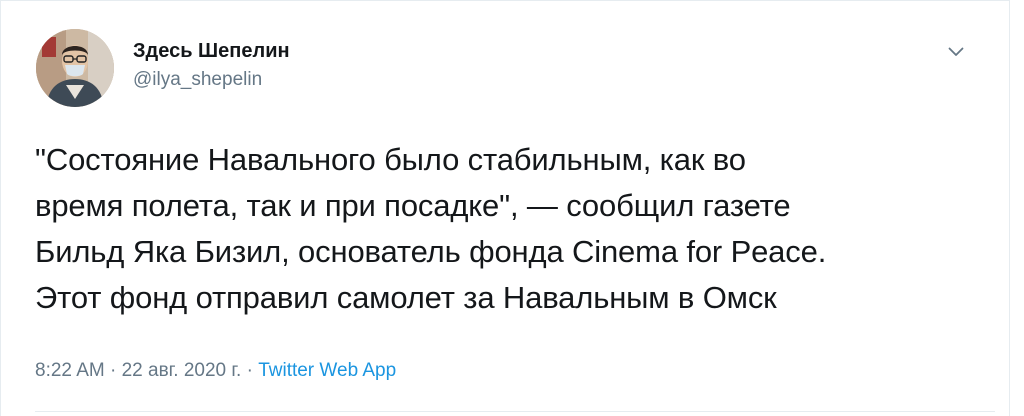 Image resolution: width=1024 pixels, height=416 pixels. Describe the element at coordinates (182, 370) in the screenshot. I see `tweet-date: 22 авг. 2020 г.` at that location.